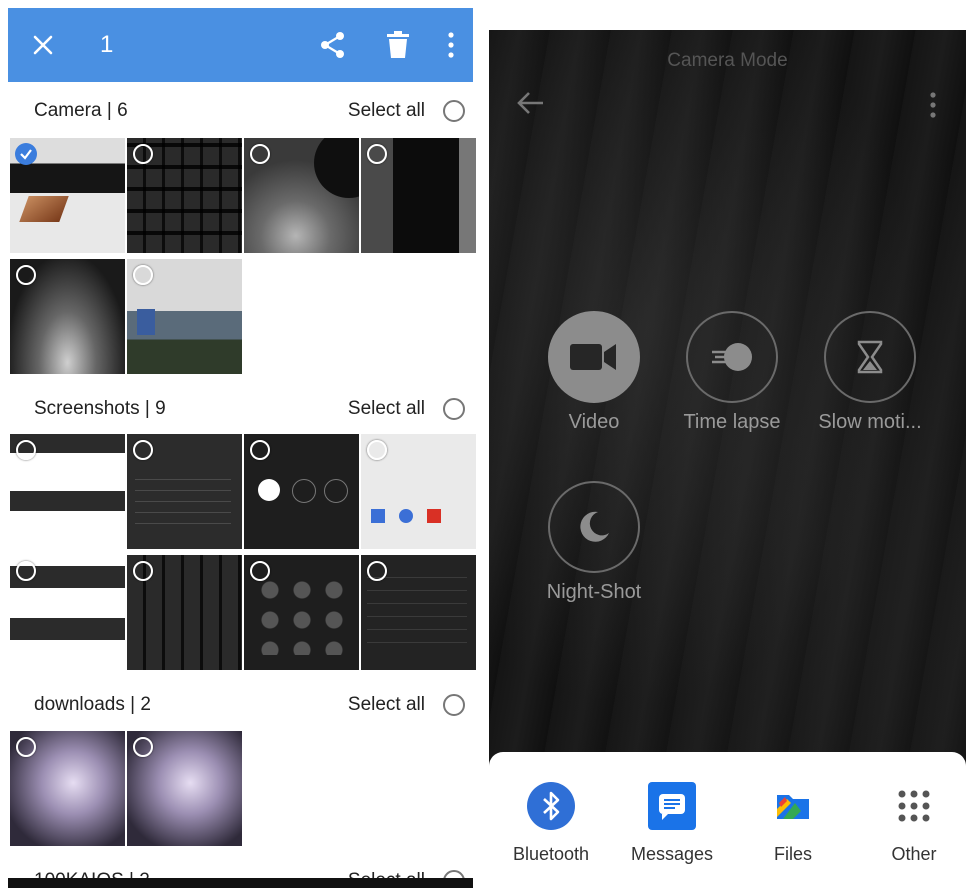  I want to click on timelapse-icon, so click(732, 357).